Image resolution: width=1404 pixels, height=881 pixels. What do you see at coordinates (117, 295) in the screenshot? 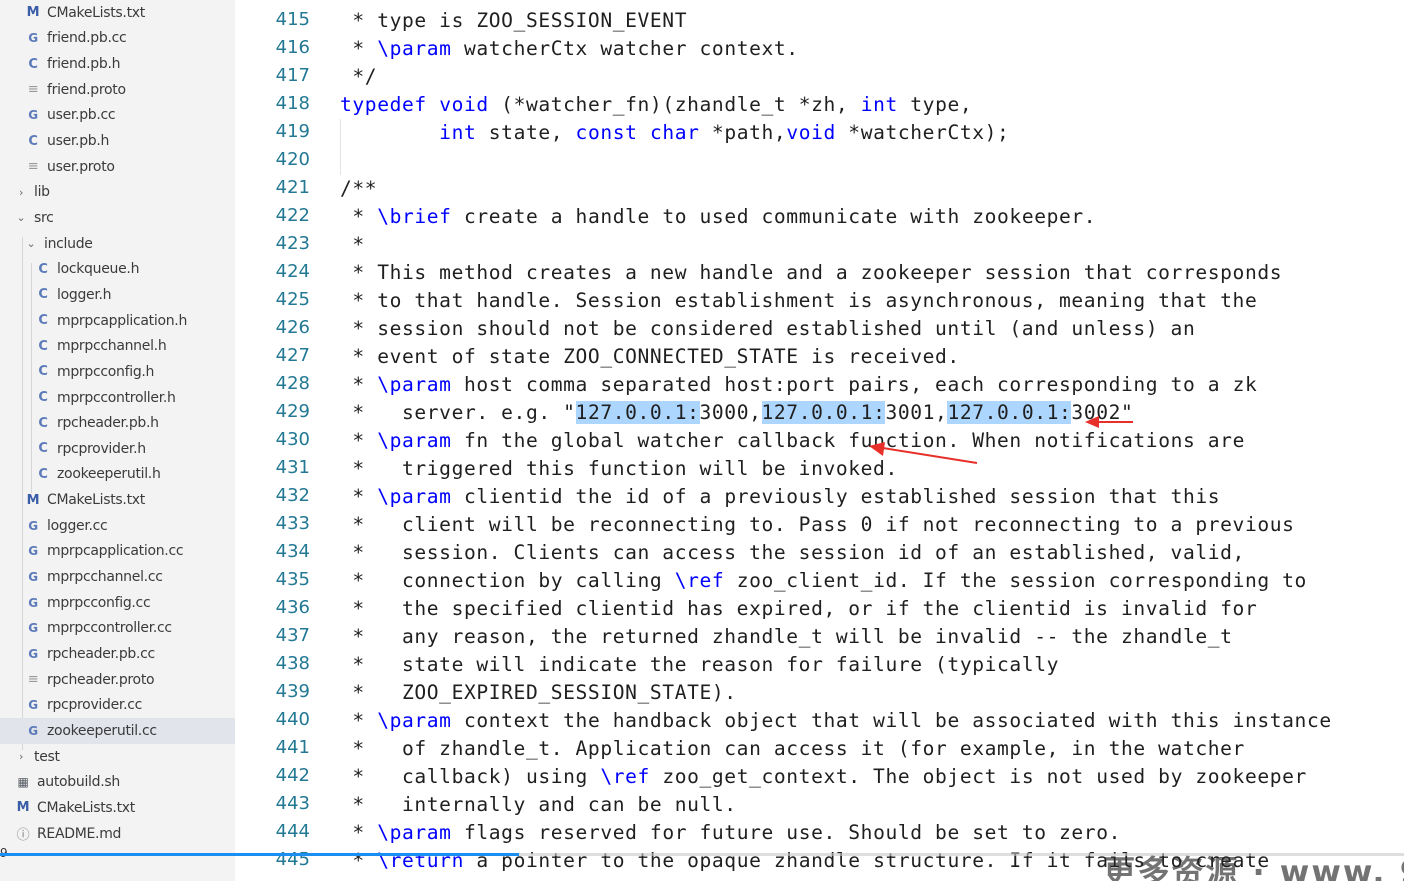
I see `sidebar-item-logger-h: Clogger.h` at bounding box center [117, 295].